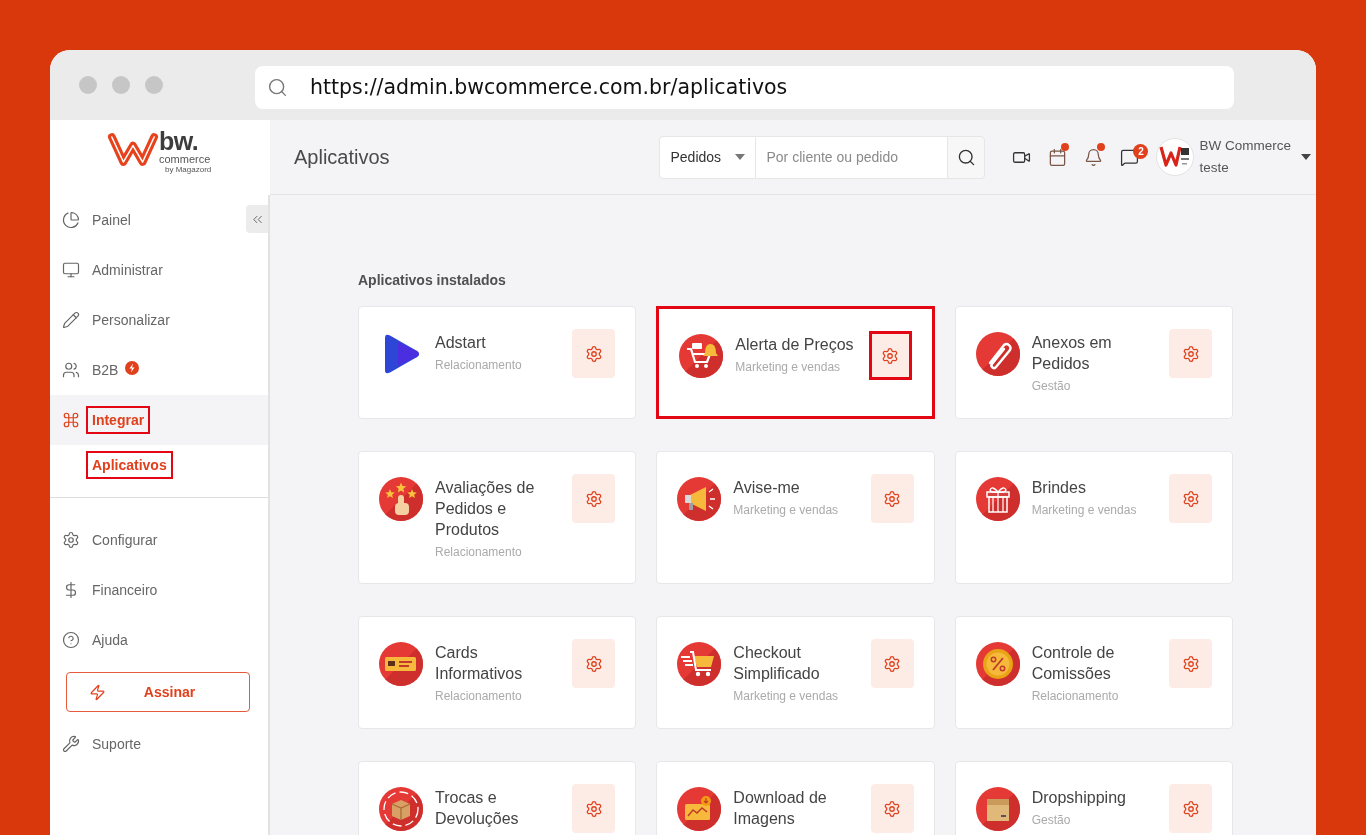 This screenshot has width=1366, height=835. I want to click on chat-icon, so click(1129, 157).